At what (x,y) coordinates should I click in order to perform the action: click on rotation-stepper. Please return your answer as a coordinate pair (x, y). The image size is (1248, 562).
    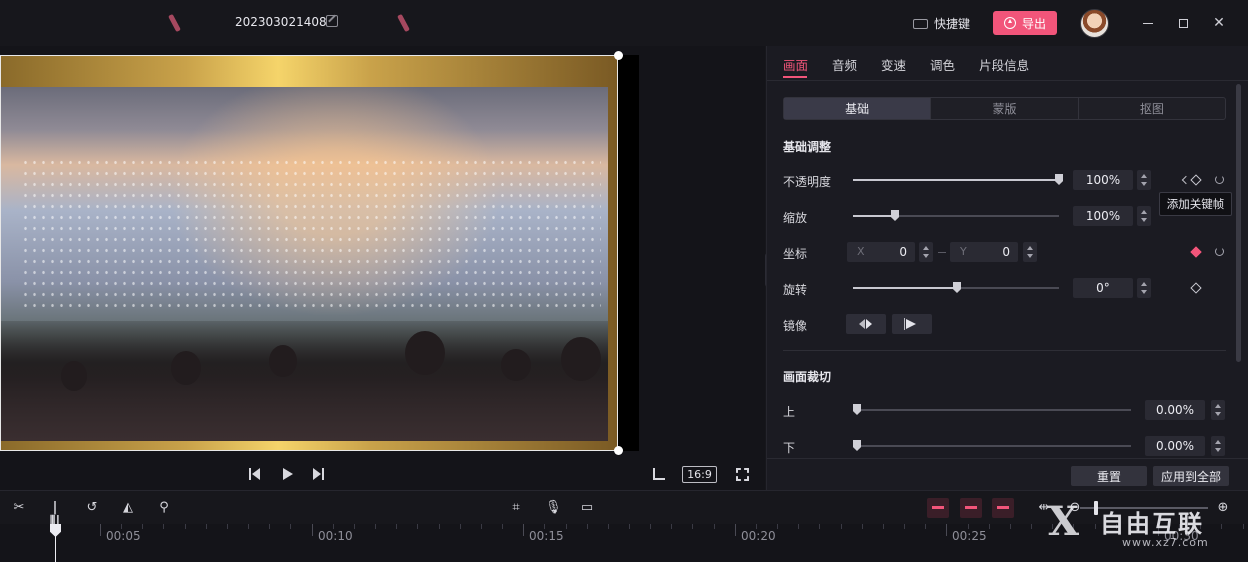
    Looking at the image, I should click on (1144, 288).